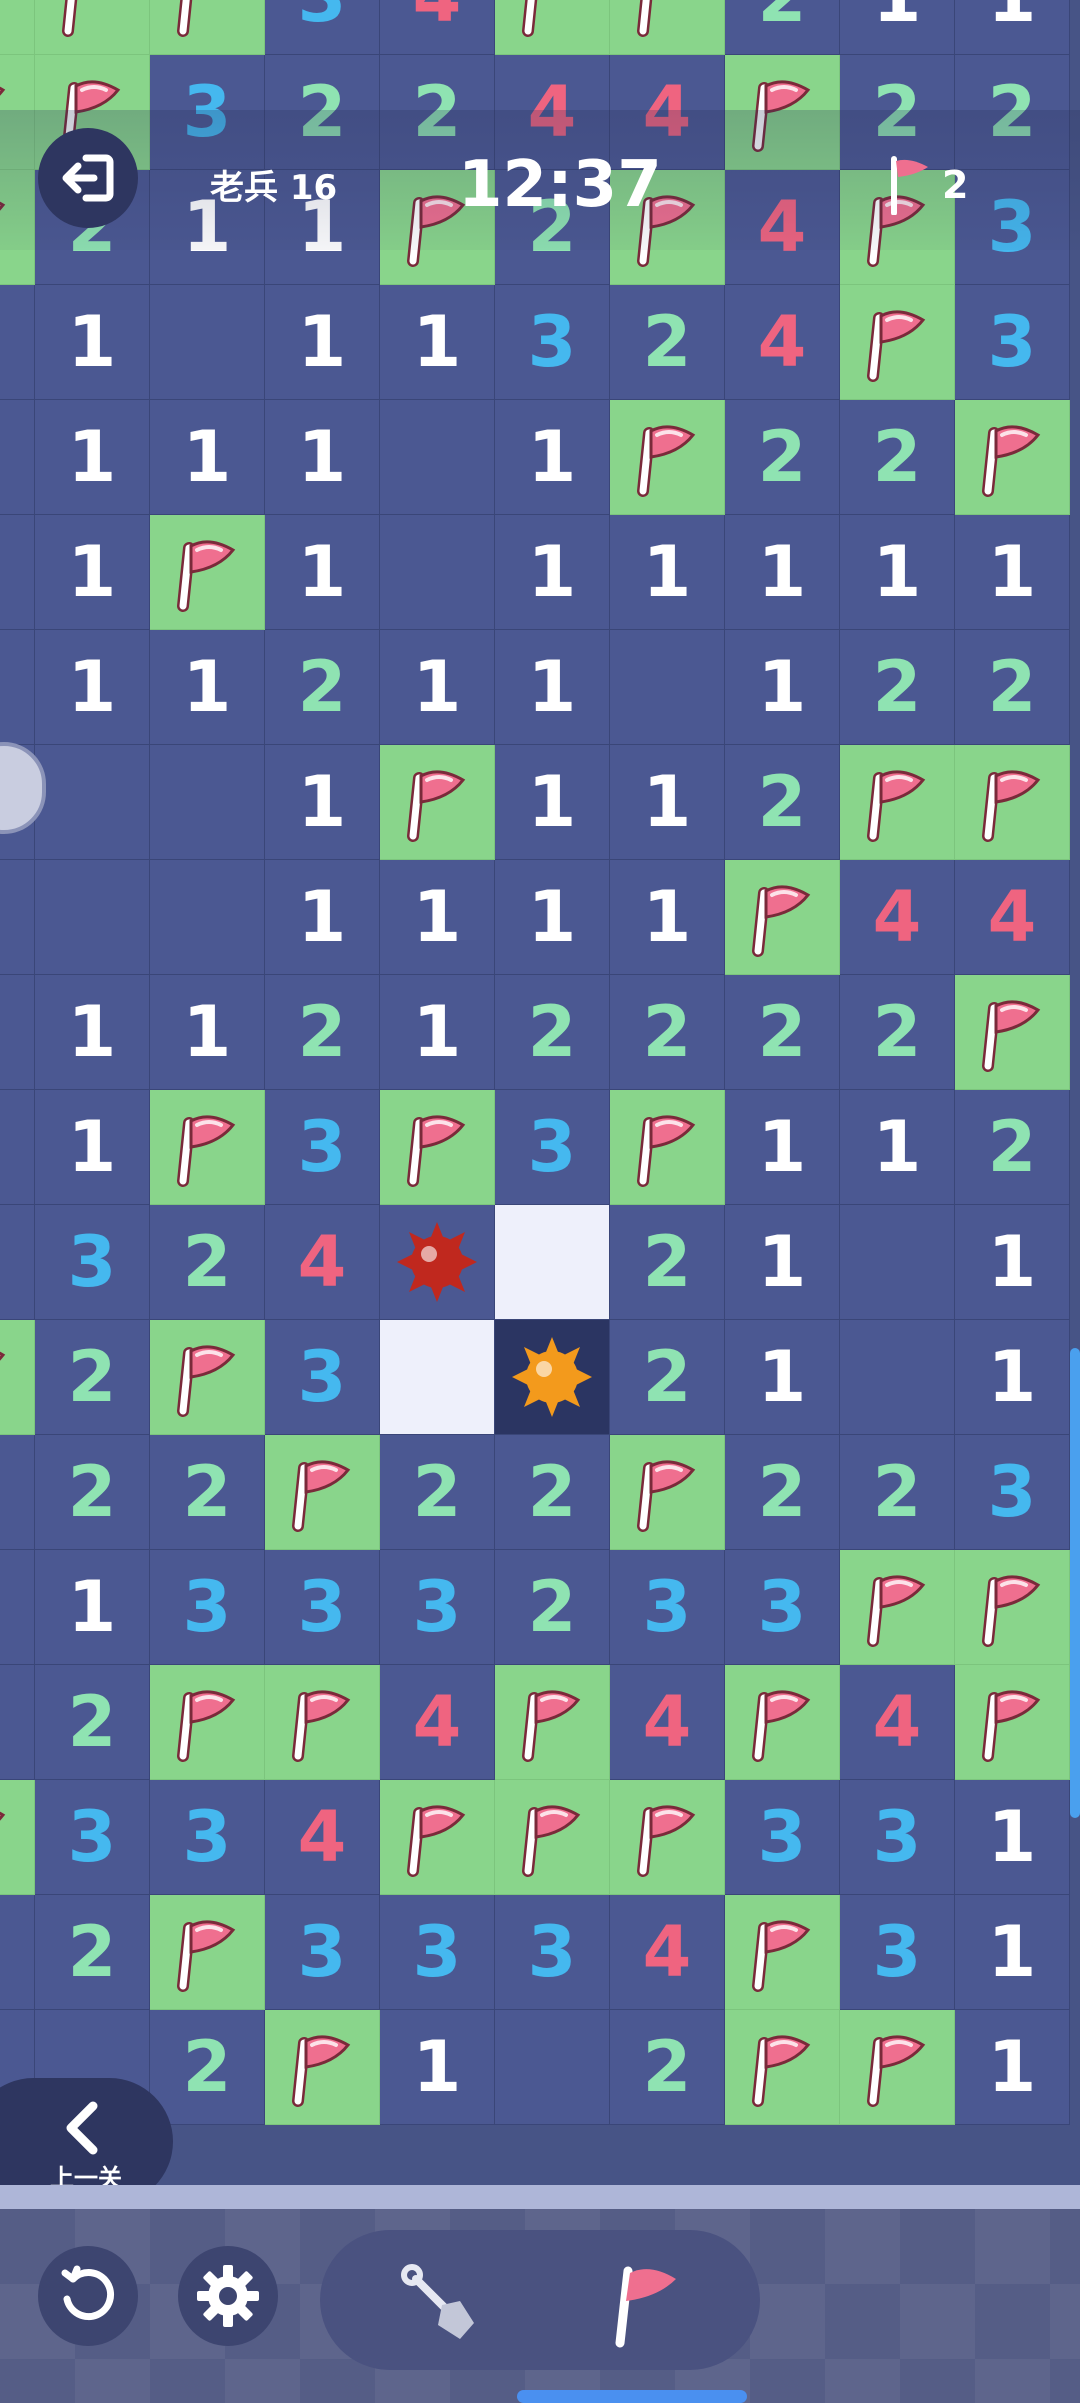 The image size is (1080, 2403). What do you see at coordinates (437, 1262) in the screenshot?
I see `mine-cell` at bounding box center [437, 1262].